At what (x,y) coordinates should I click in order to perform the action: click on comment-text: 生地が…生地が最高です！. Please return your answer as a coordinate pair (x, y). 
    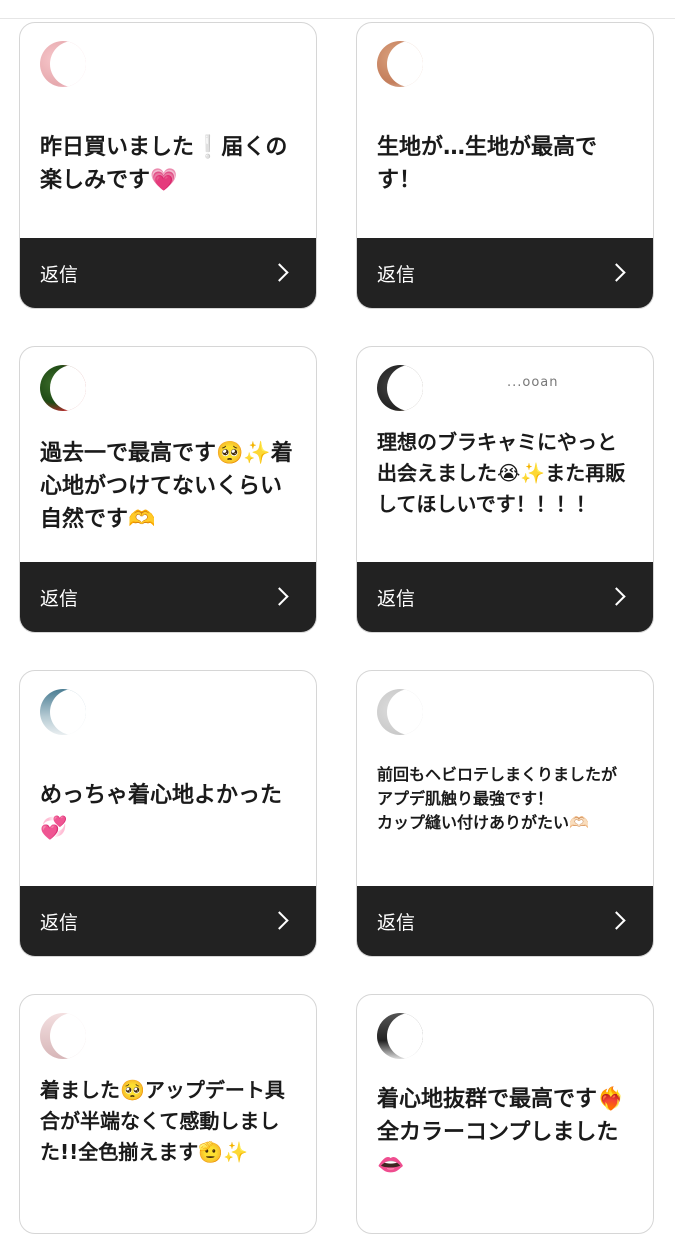
    Looking at the image, I should click on (487, 164).